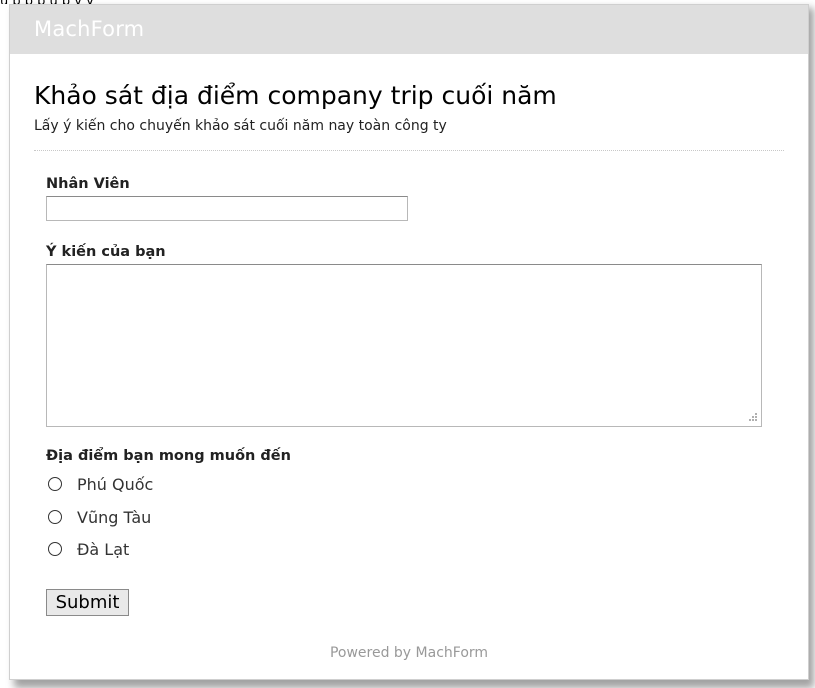 The width and height of the screenshot is (815, 688). Describe the element at coordinates (753, 417) in the screenshot. I see `resize-grip-icon` at that location.